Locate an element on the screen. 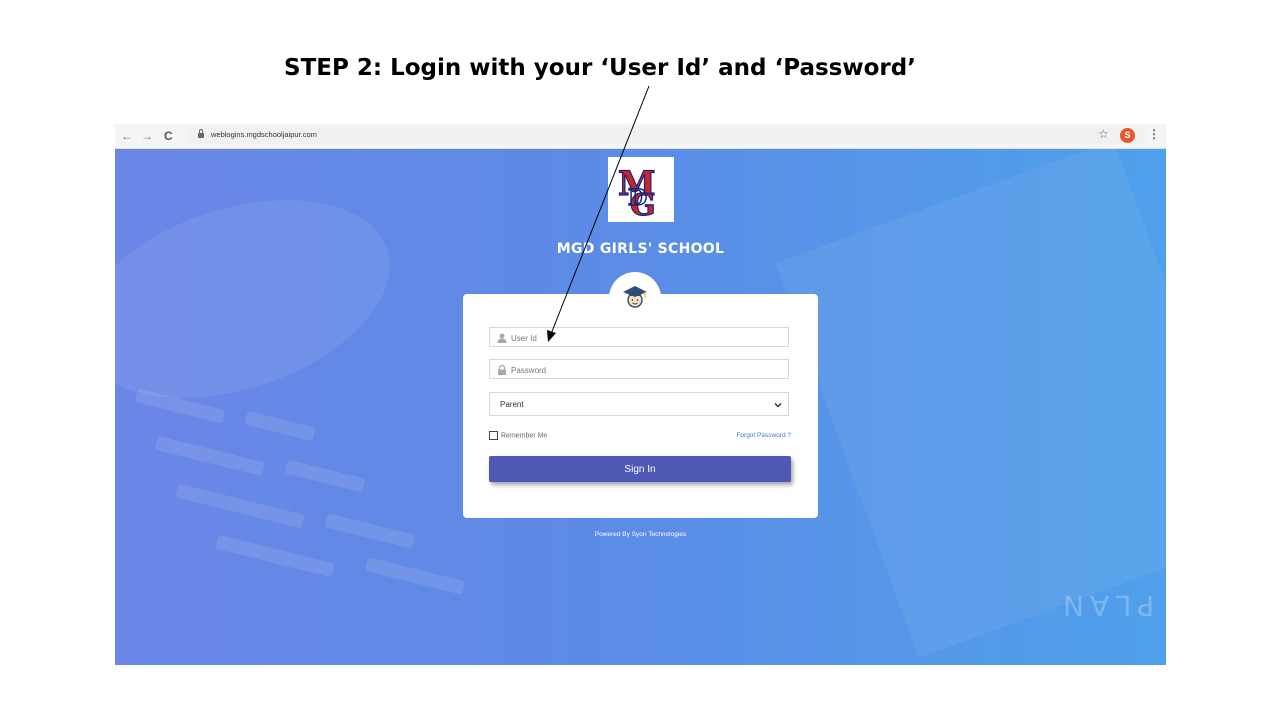 The height and width of the screenshot is (720, 1280). school-name: MGD GIRLS' SCHOOL is located at coordinates (640, 249).